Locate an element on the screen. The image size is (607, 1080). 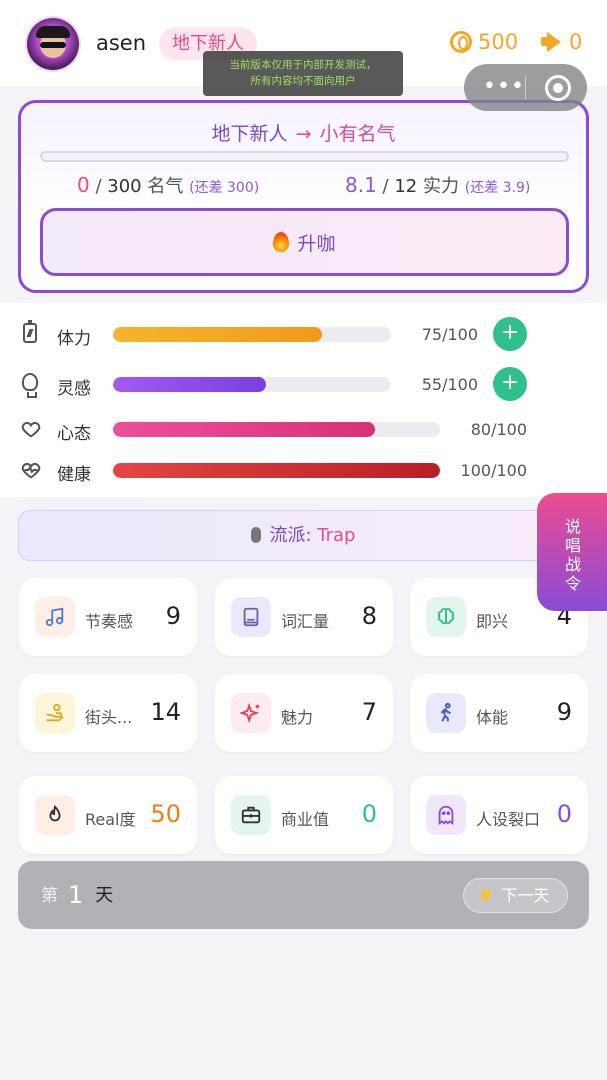
day-prefix: 第 is located at coordinates (49, 896).